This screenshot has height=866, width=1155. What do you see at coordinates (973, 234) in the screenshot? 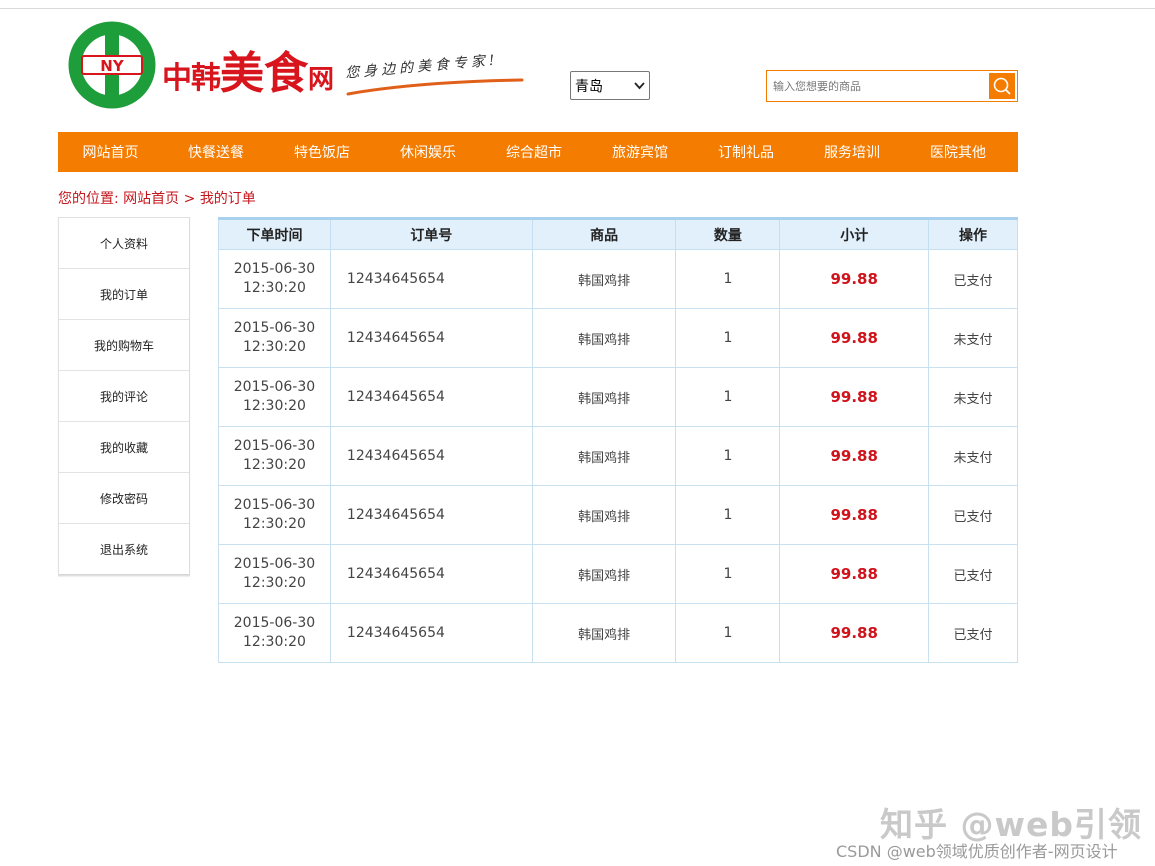
I see `column-header-action: 操作` at bounding box center [973, 234].